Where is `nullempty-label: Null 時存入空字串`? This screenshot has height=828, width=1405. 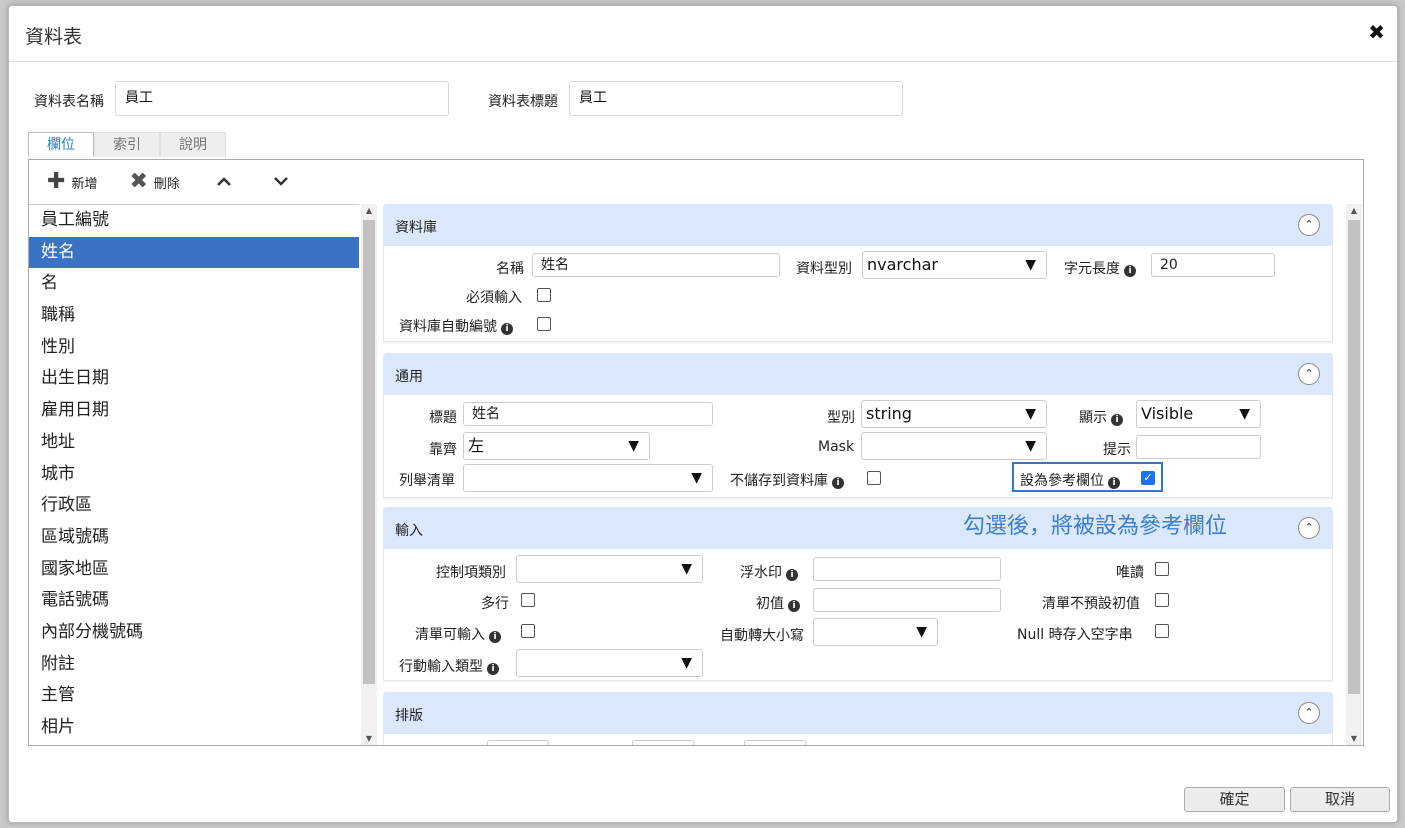 nullempty-label: Null 時存入空字串 is located at coordinates (1075, 635).